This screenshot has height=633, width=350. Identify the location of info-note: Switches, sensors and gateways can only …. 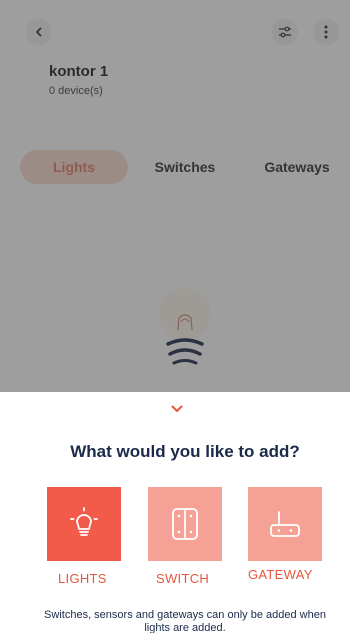
(185, 621).